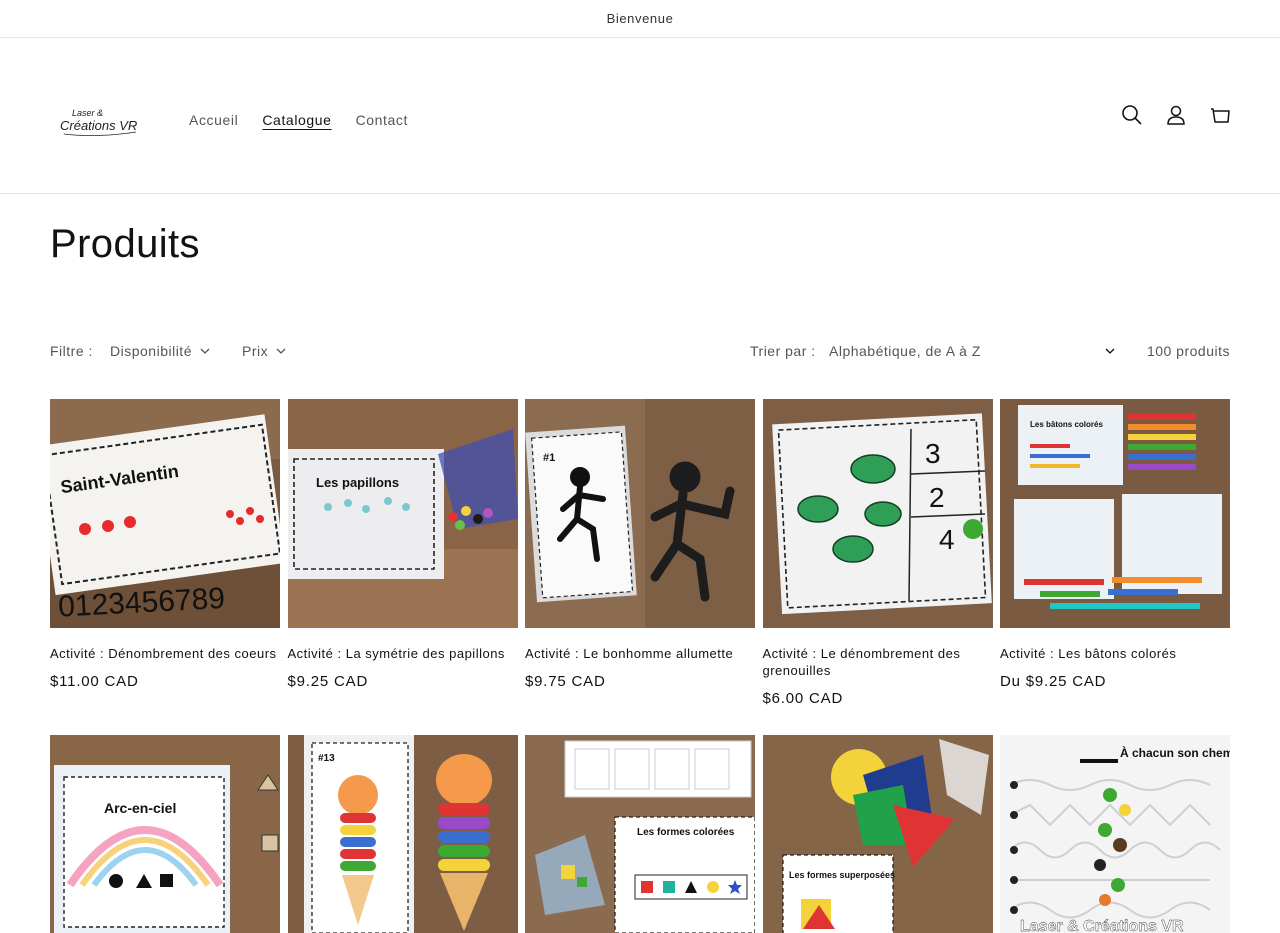  Describe the element at coordinates (565, 681) in the screenshot. I see `product-price: $9.75 CAD` at that location.